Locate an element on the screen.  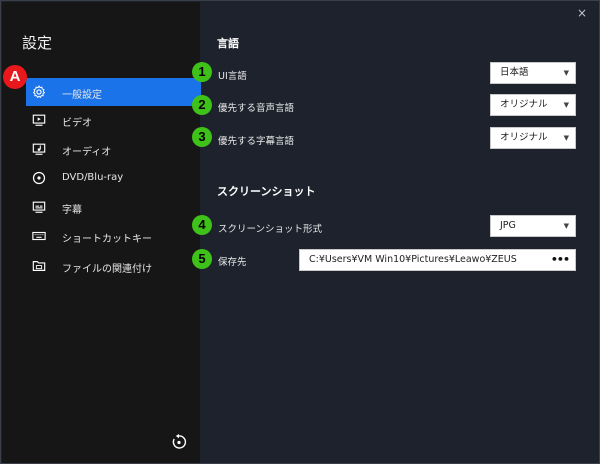
sidebar-item-label: ファイルの関連付け is located at coordinates (107, 269).